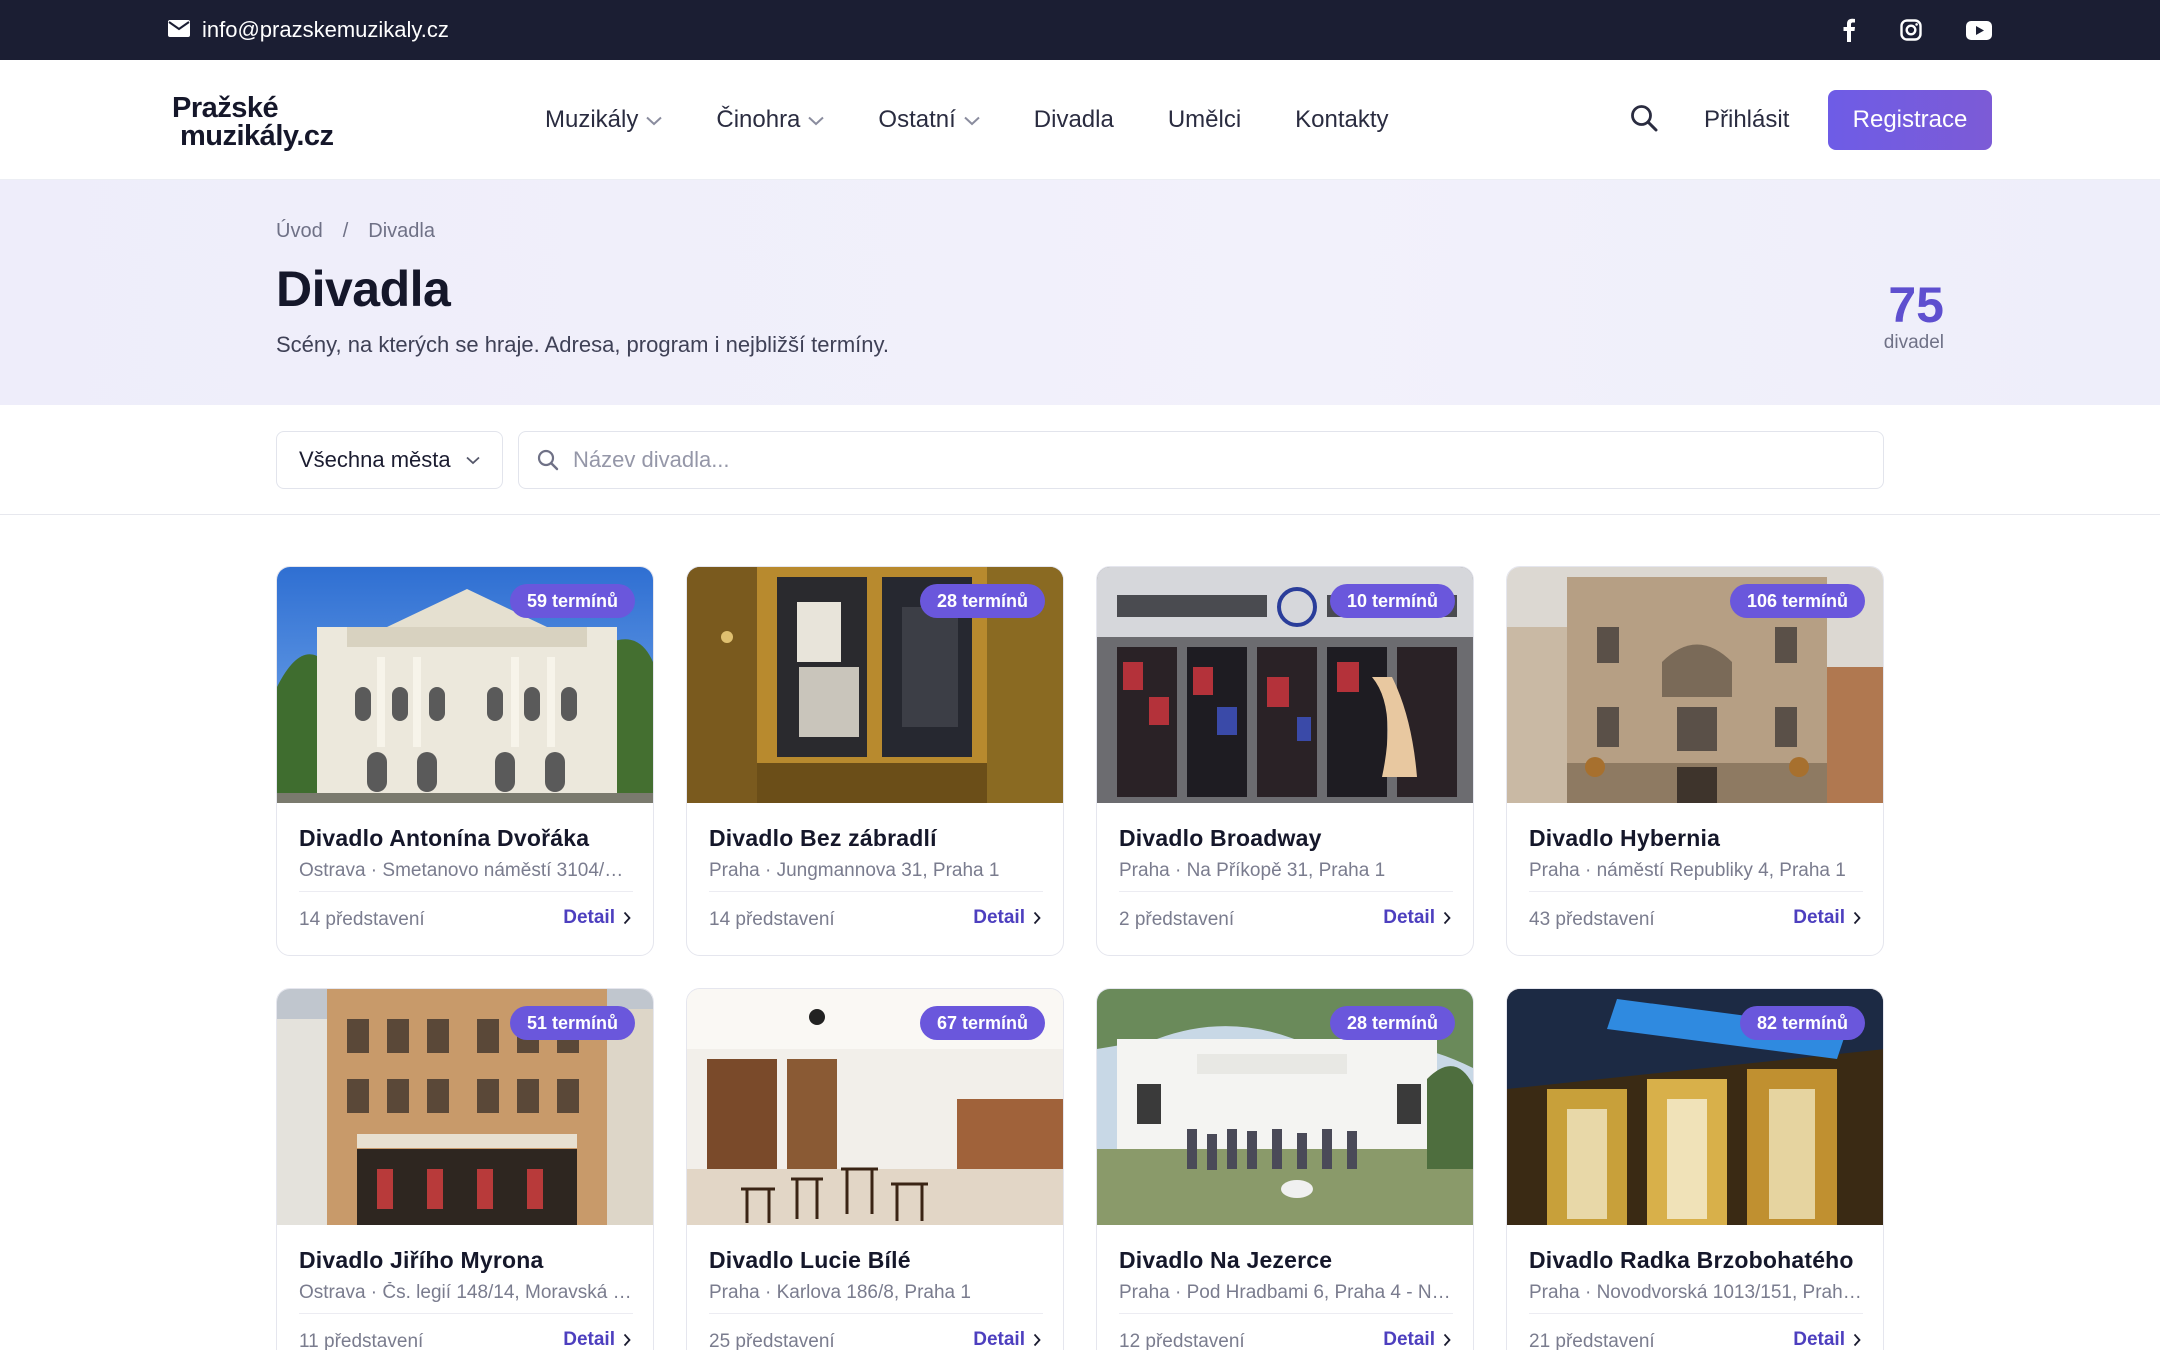 This screenshot has height=1350, width=2160. What do you see at coordinates (375, 459) in the screenshot?
I see `city-select-value: Všechna města` at bounding box center [375, 459].